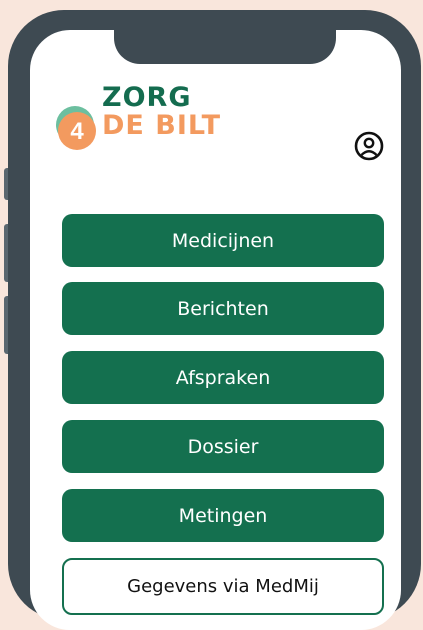  Describe the element at coordinates (223, 515) in the screenshot. I see `menu-button-metingen: Metingen` at that location.